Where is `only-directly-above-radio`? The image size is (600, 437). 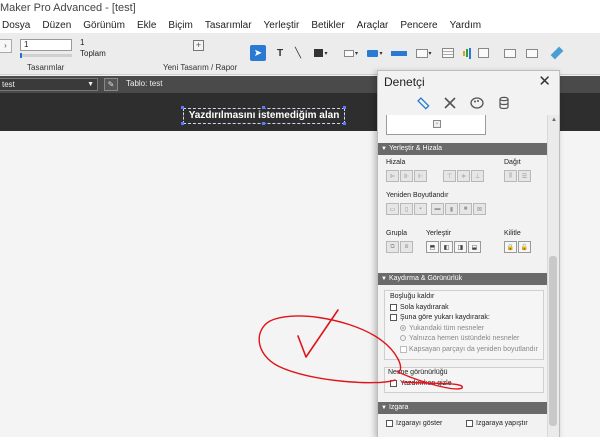 only-directly-above-radio is located at coordinates (403, 338).